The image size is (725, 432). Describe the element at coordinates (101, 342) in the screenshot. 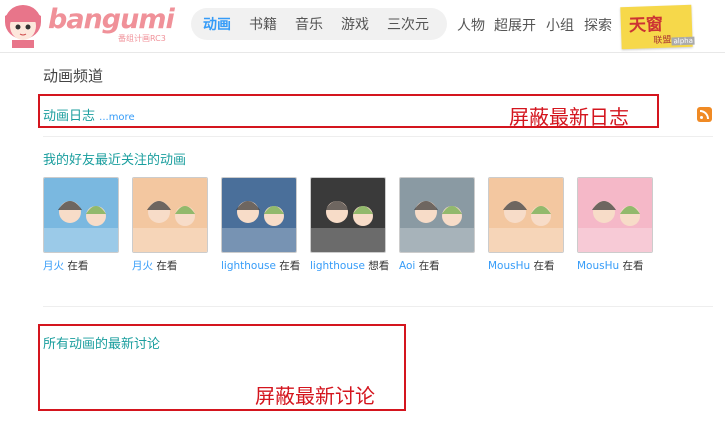

I see `discussions-title: 所有动画的最新讨论` at that location.